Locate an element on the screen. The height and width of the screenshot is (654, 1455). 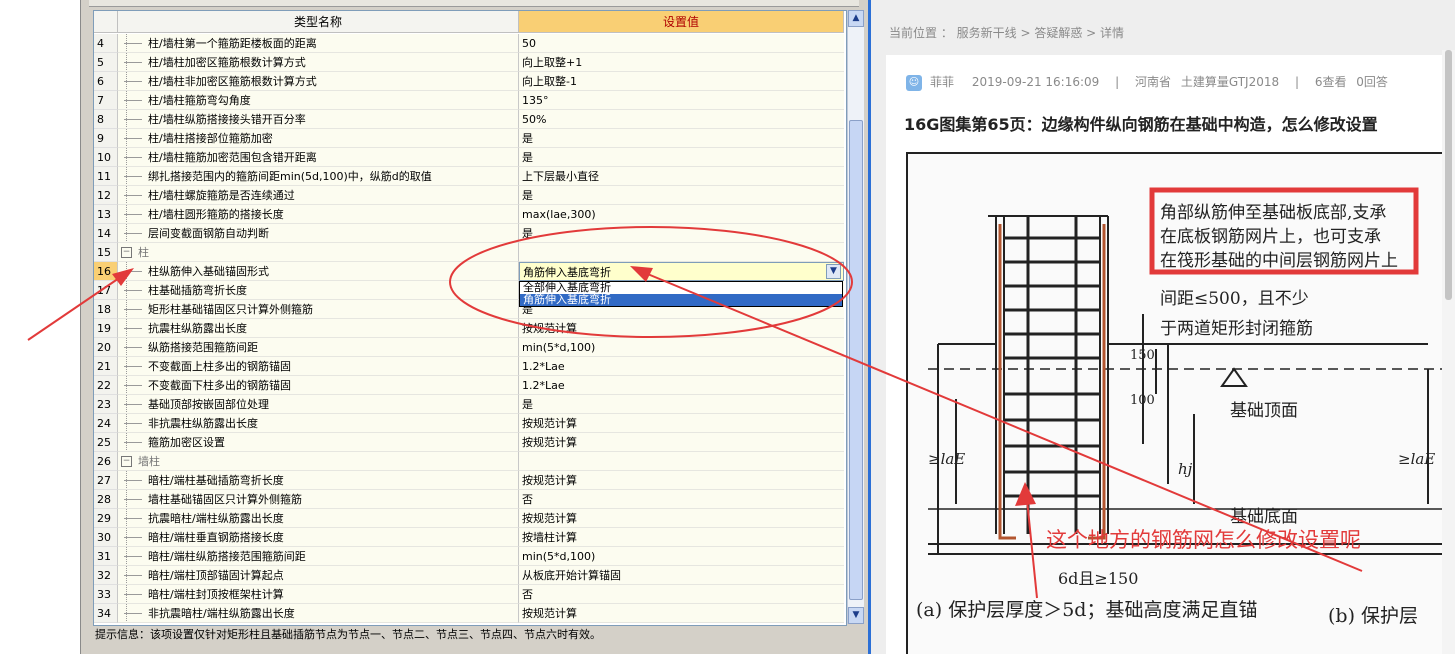
grid-row: 11 绑扎搭接范围内的箍筋间距min(5d,100)中，纵筋d的取值 上下层最小直径 is located at coordinates (469, 176).